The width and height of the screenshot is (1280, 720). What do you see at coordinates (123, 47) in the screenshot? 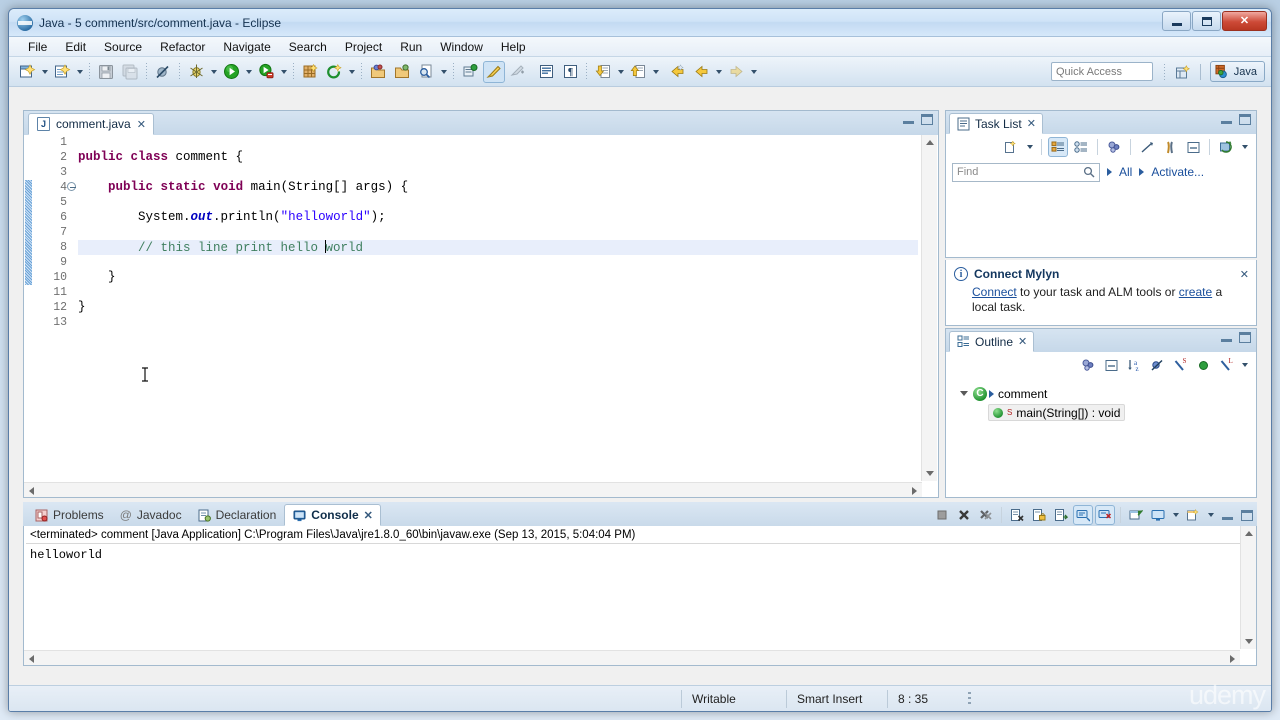
I see `menu-source: Source` at bounding box center [123, 47].